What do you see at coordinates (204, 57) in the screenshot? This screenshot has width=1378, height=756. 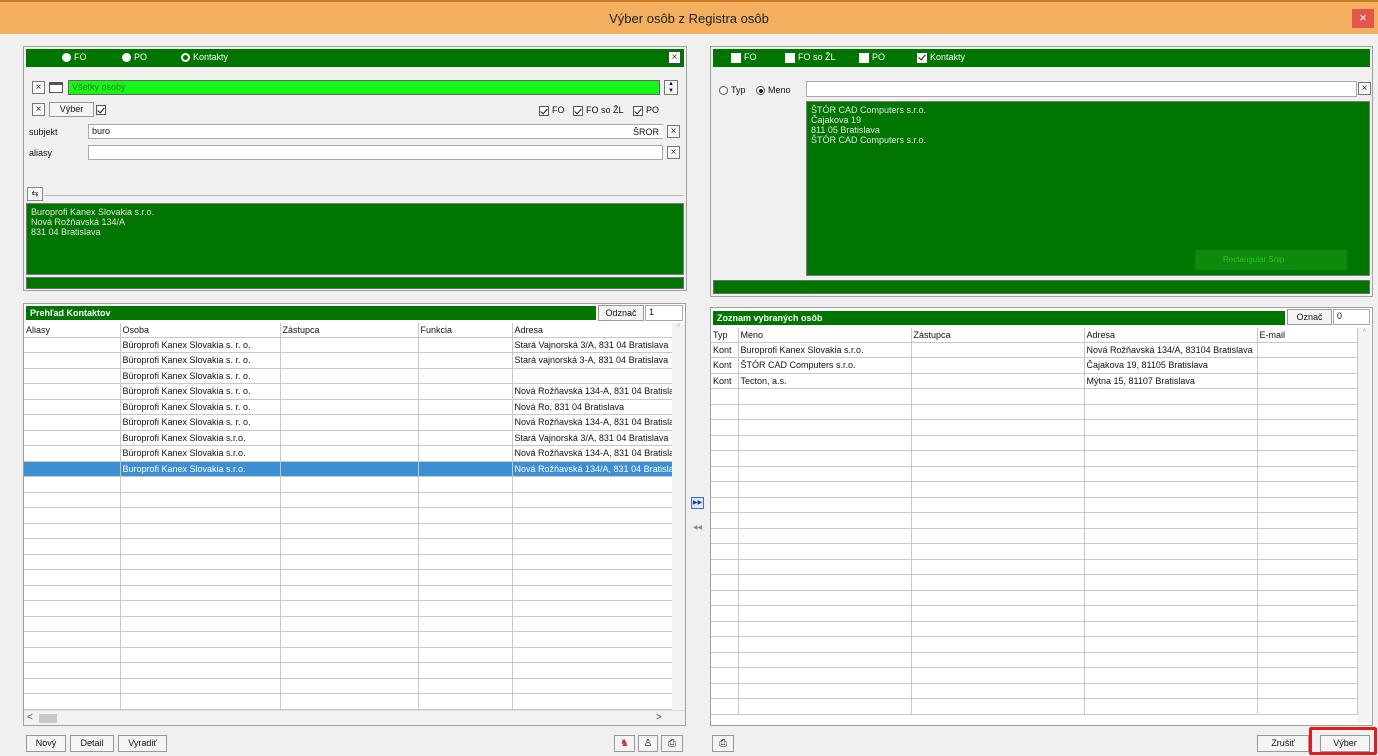 I see `option-kontakty: Kontakty` at bounding box center [204, 57].